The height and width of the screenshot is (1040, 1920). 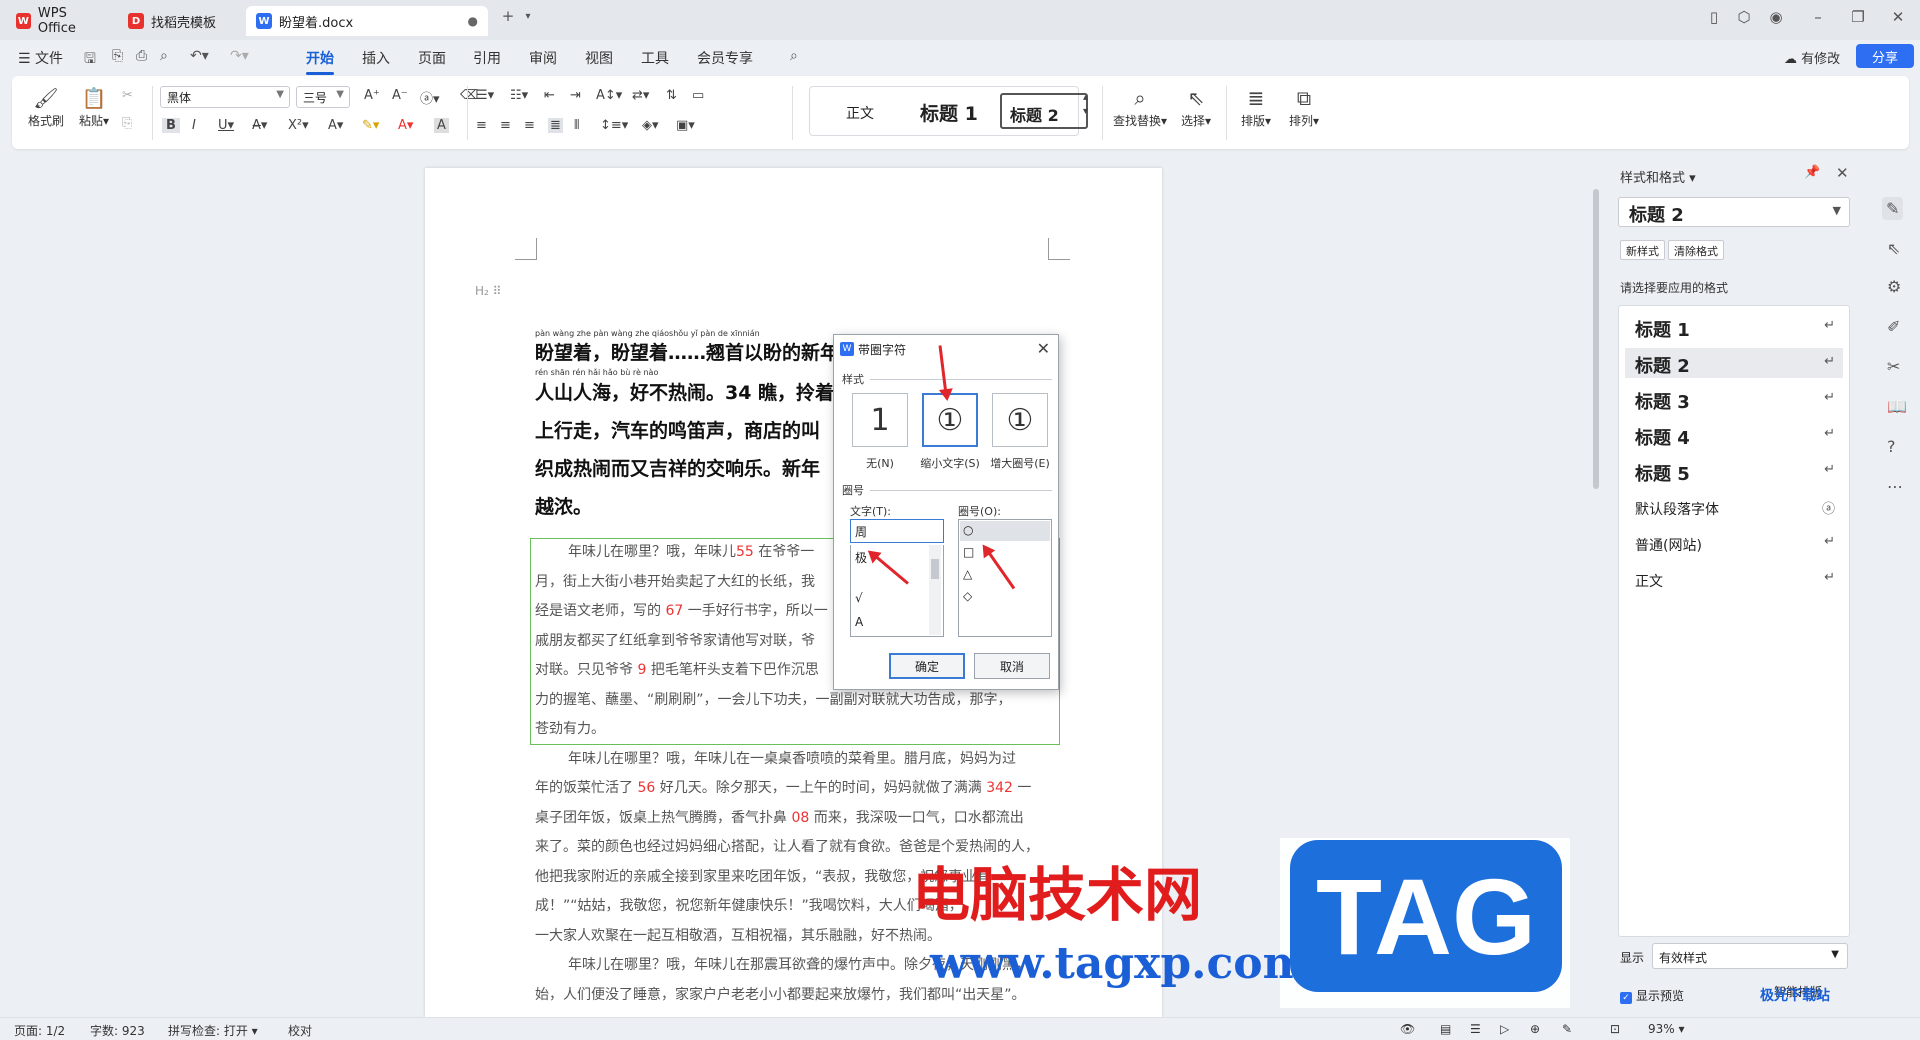 I want to click on tab-home: 开始, so click(x=320, y=61).